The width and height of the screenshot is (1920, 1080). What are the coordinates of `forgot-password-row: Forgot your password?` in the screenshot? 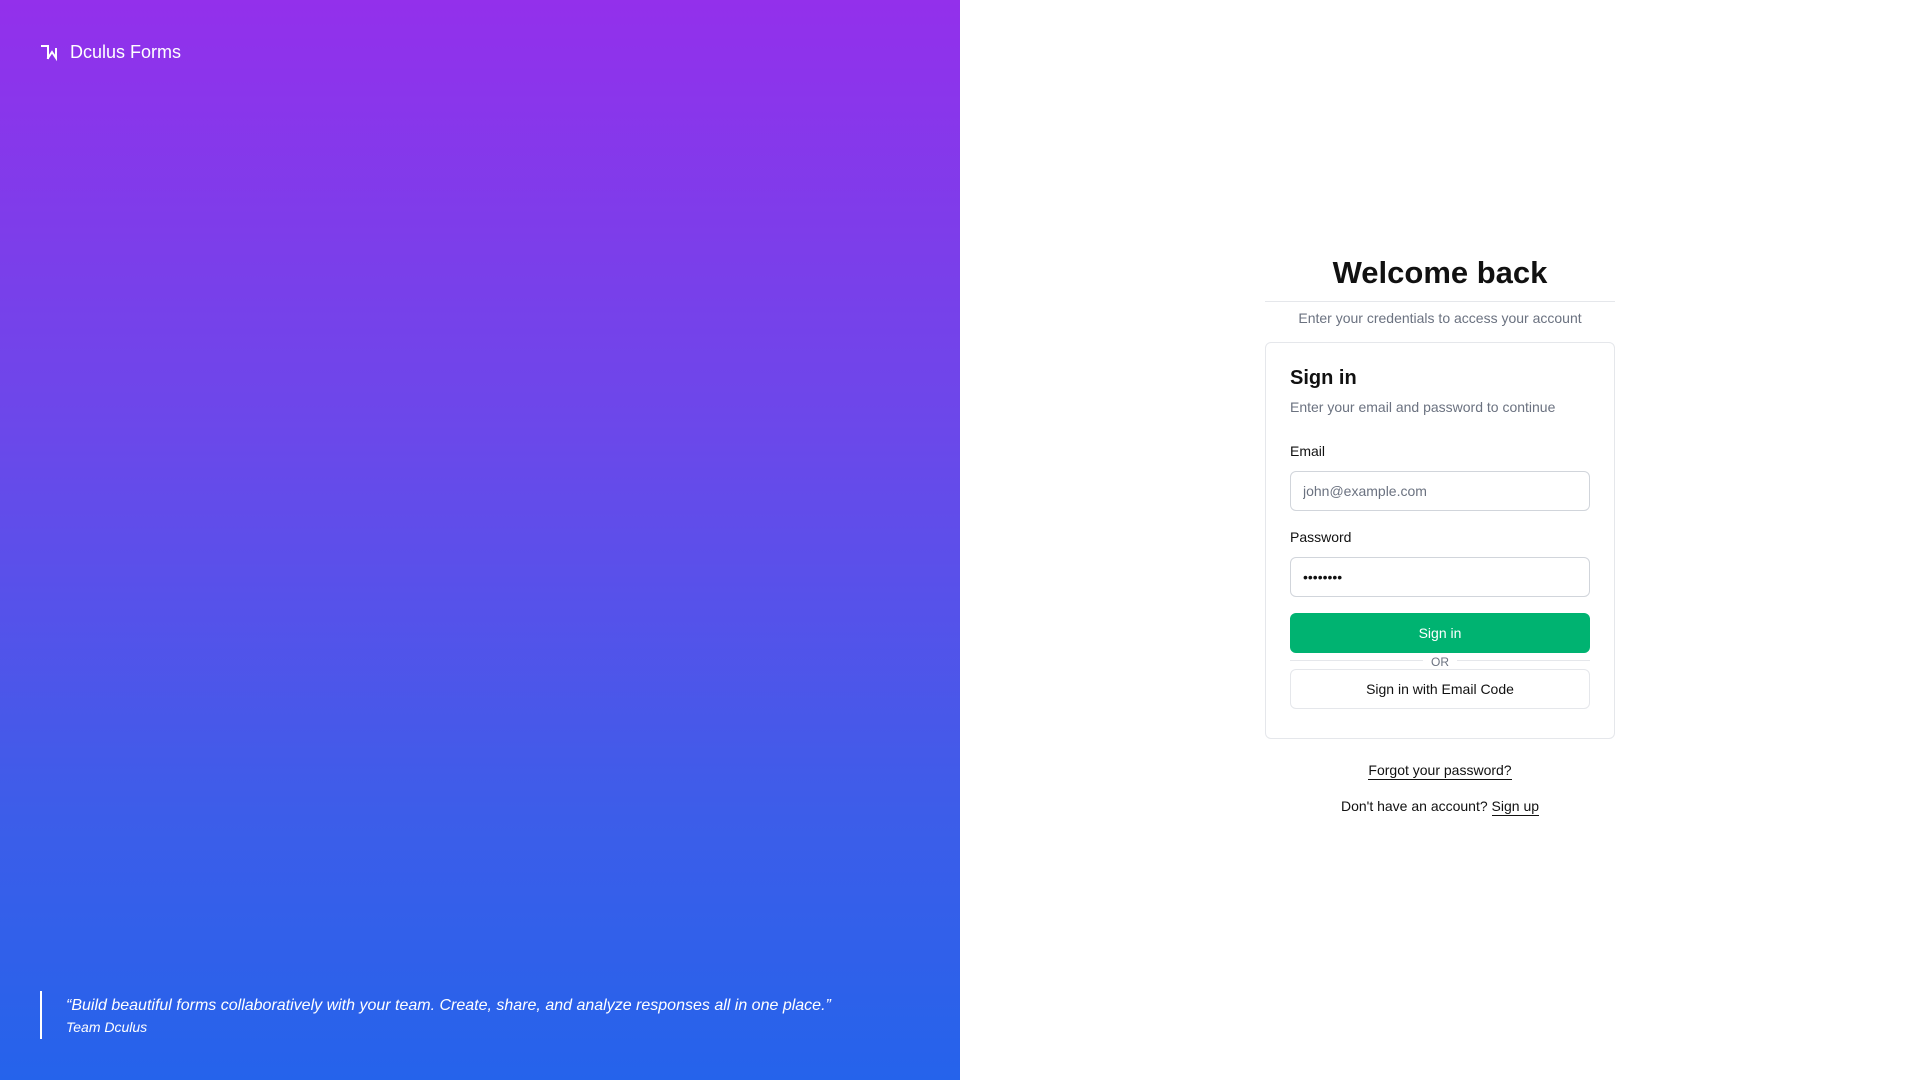 It's located at (1440, 771).